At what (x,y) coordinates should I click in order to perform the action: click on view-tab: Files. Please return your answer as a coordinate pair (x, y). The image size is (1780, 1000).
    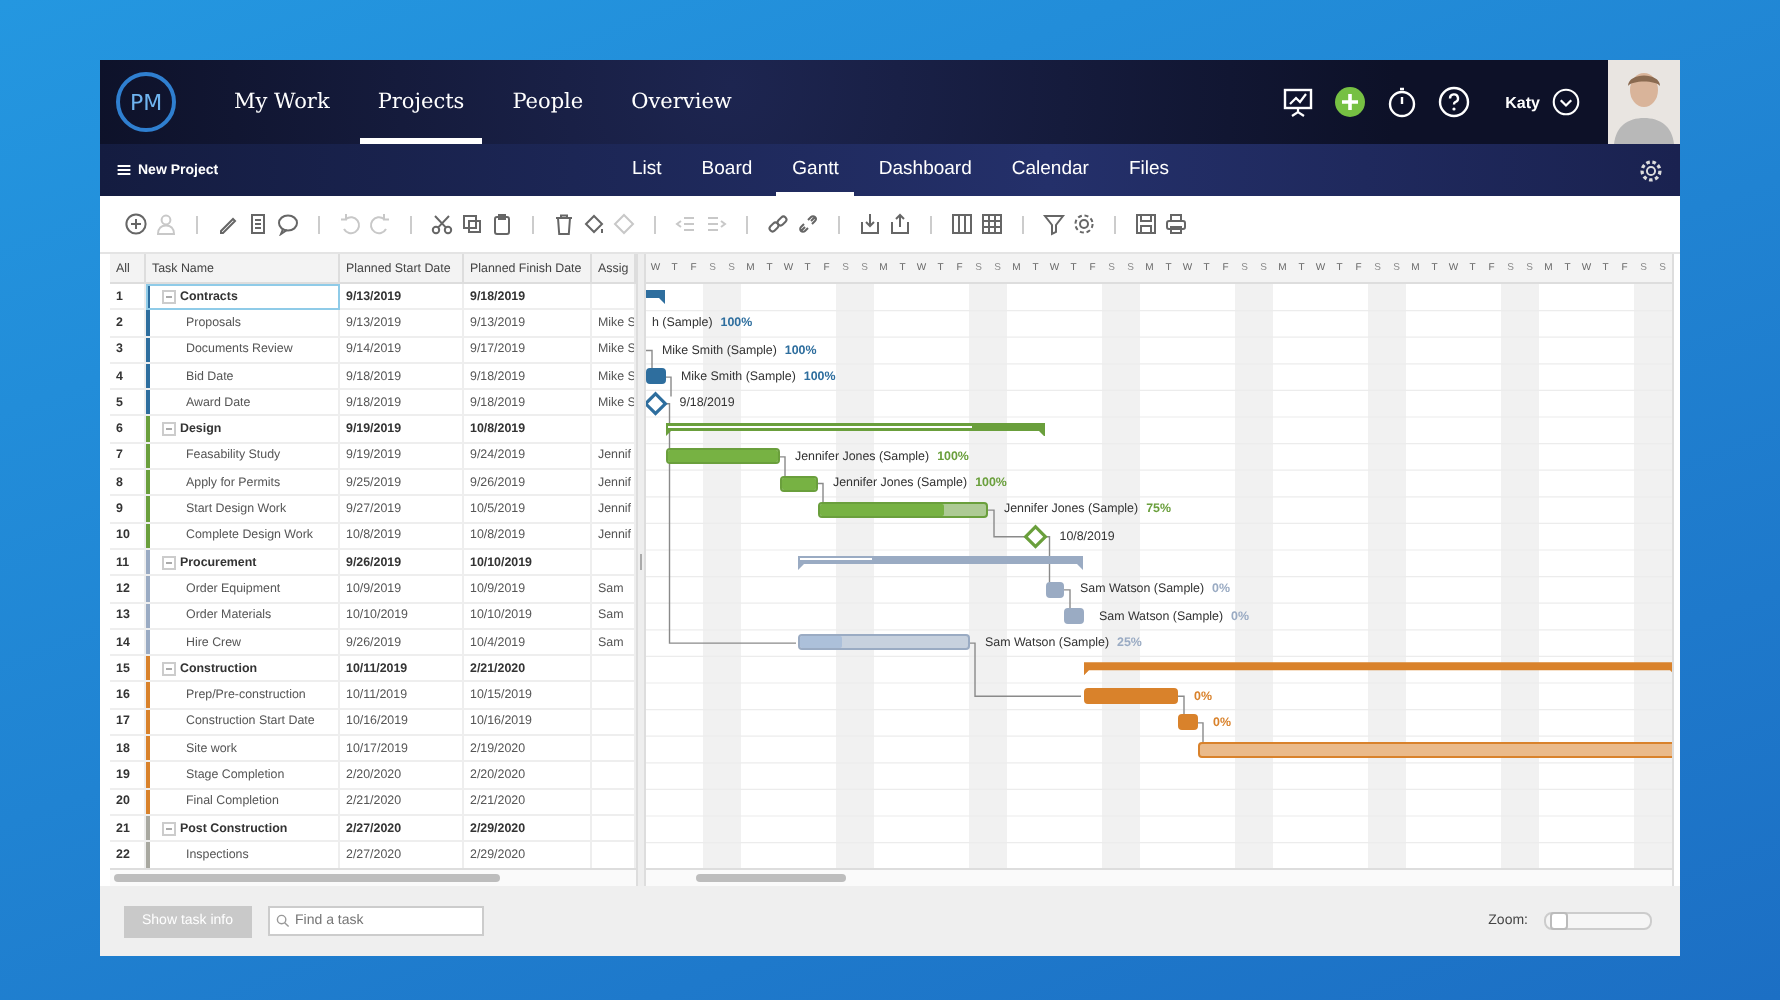
    Looking at the image, I should click on (1149, 170).